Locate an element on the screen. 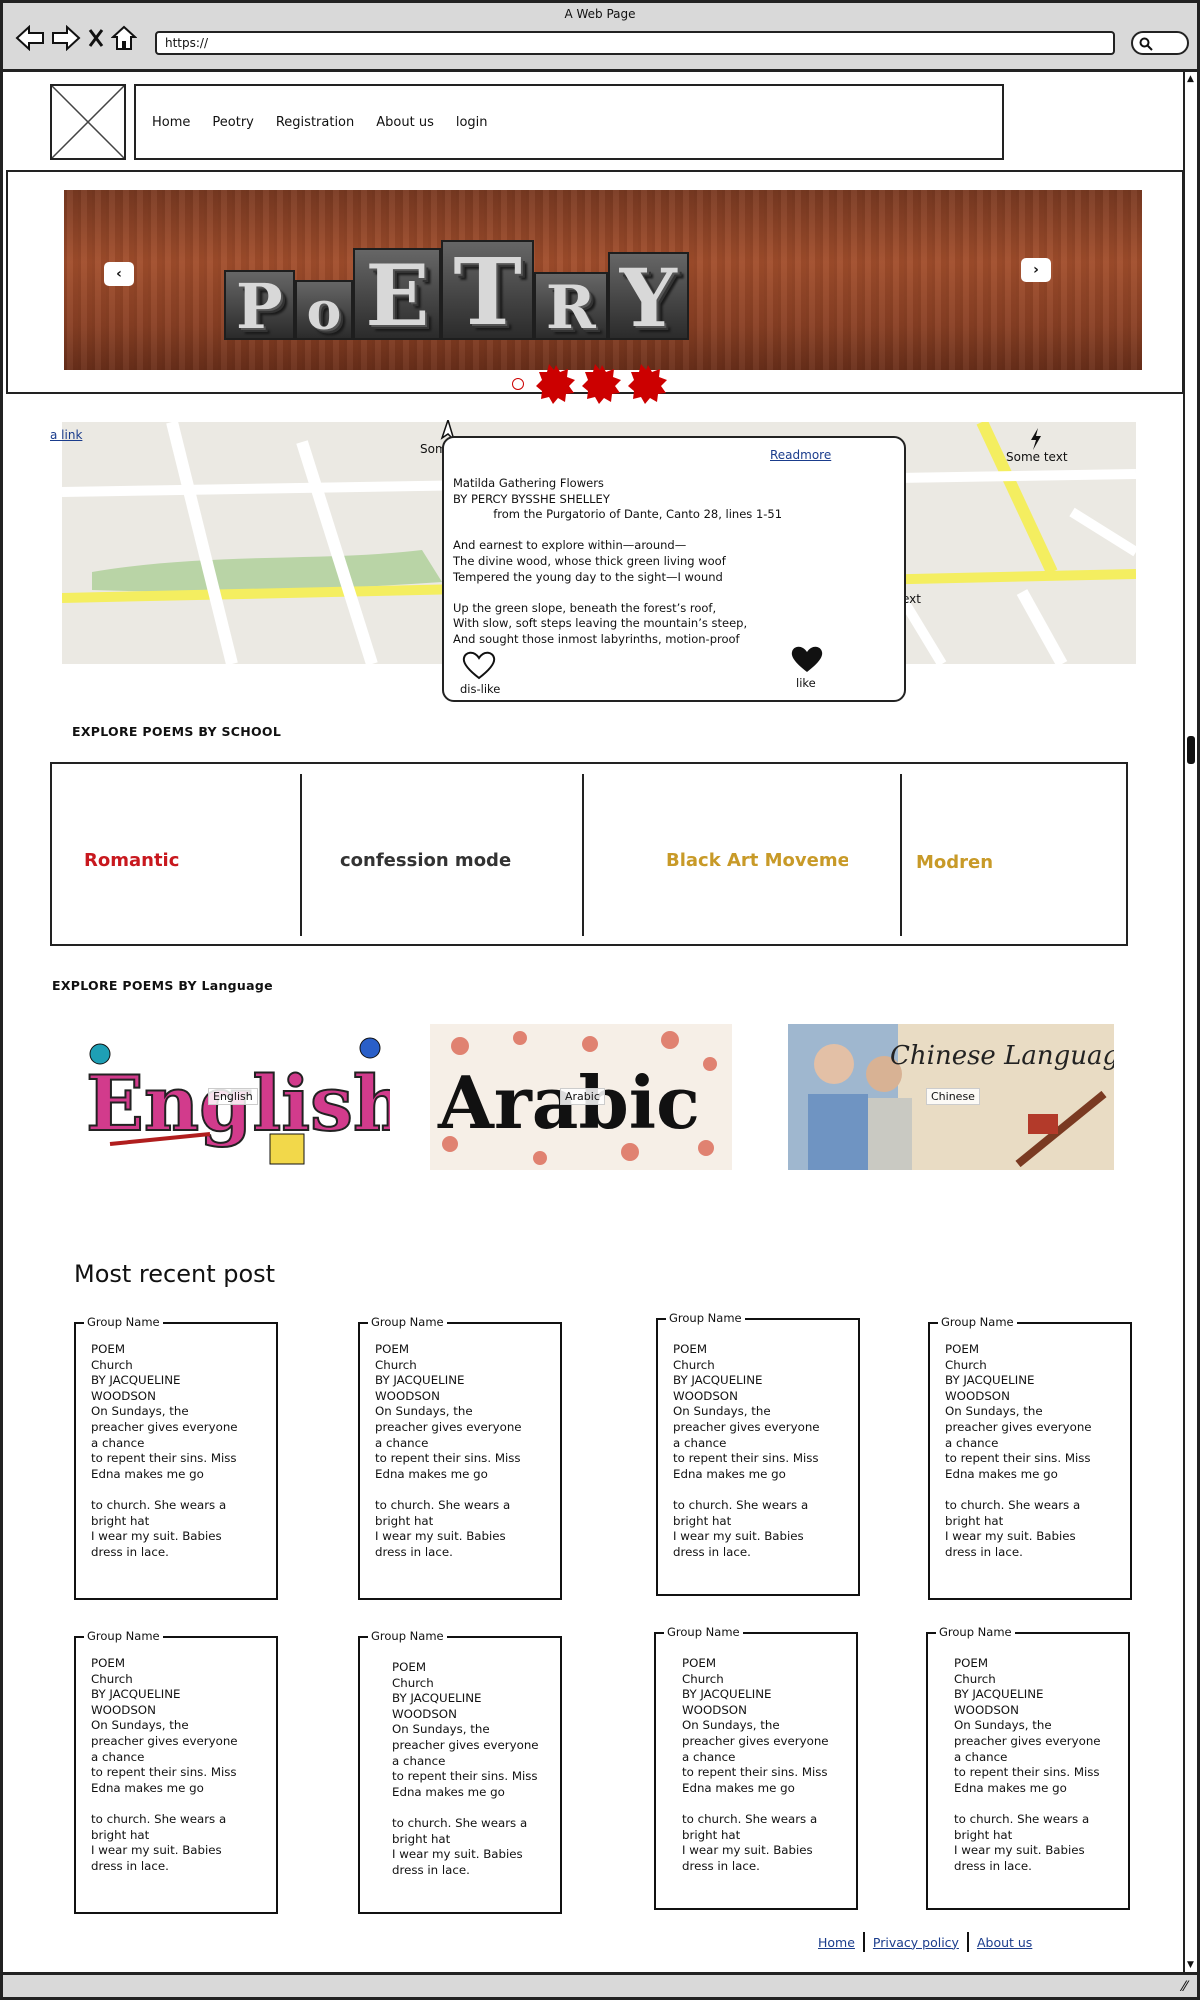  carousel-dot-active is located at coordinates (518, 384).